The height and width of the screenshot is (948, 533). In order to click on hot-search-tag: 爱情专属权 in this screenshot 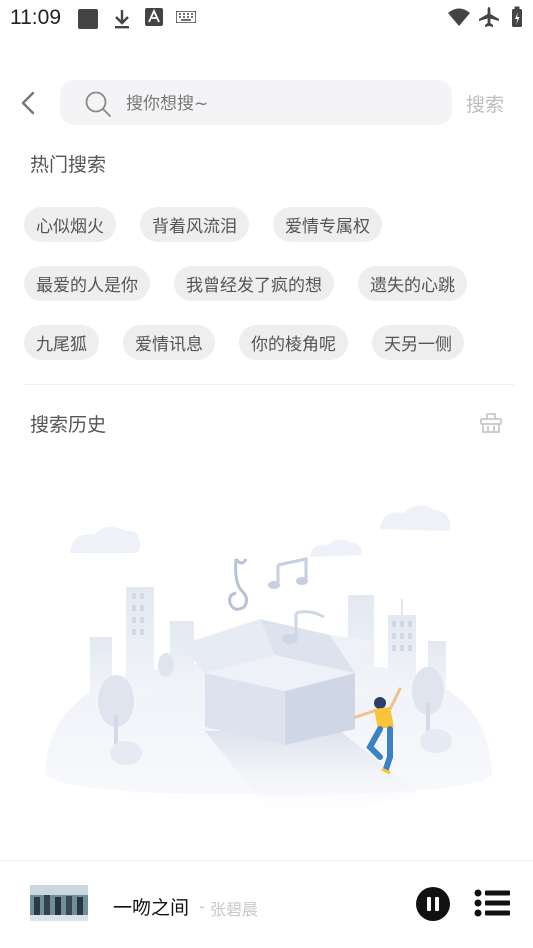, I will do `click(327, 224)`.